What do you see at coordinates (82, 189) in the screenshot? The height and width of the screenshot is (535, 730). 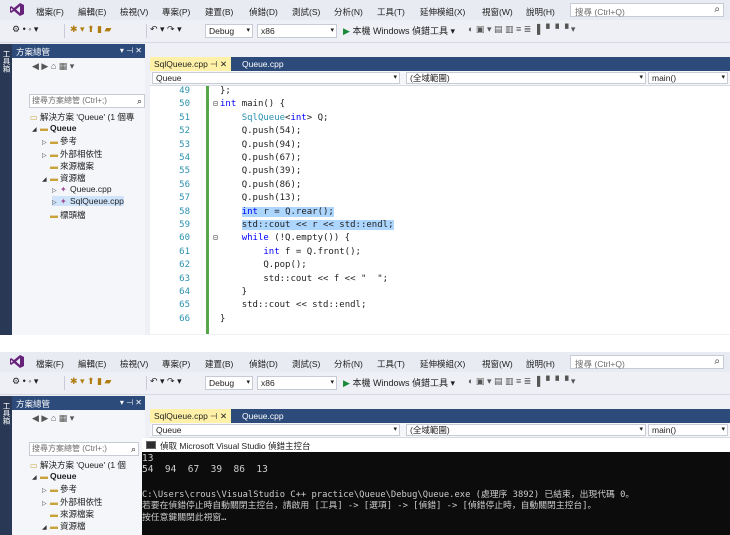 I see `tree-item: ▷ ✦ Queue.cpp` at bounding box center [82, 189].